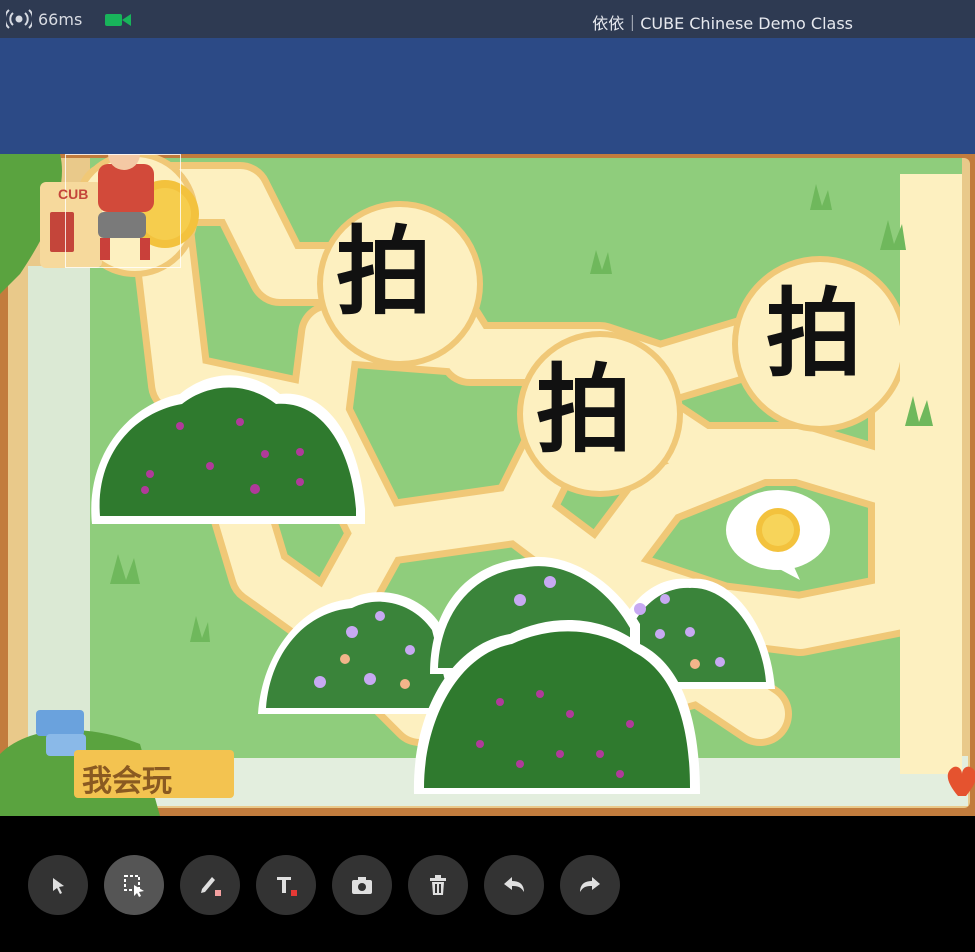 The width and height of the screenshot is (975, 952). I want to click on undo-icon, so click(514, 884).